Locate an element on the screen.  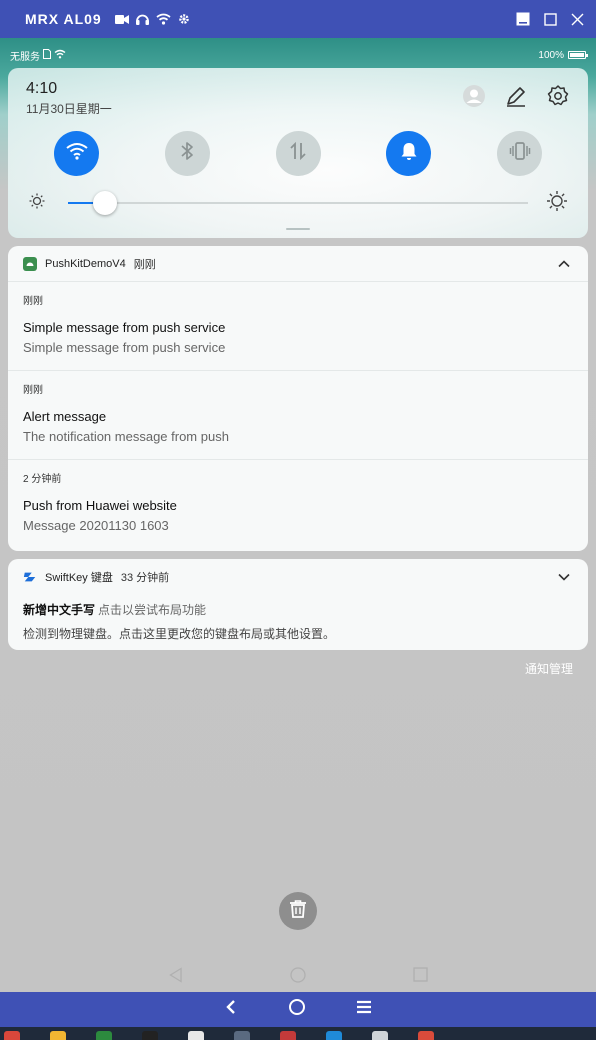
title-status-icons is located at coordinates (152, 19).